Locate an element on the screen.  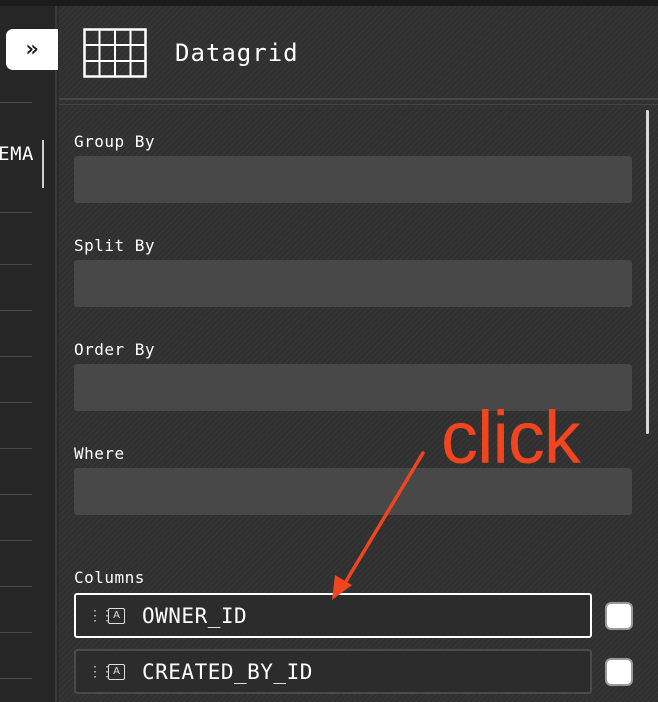
column-row-created-by-id: ⋮⋮ A CREATED_BY_ID is located at coordinates (333, 671).